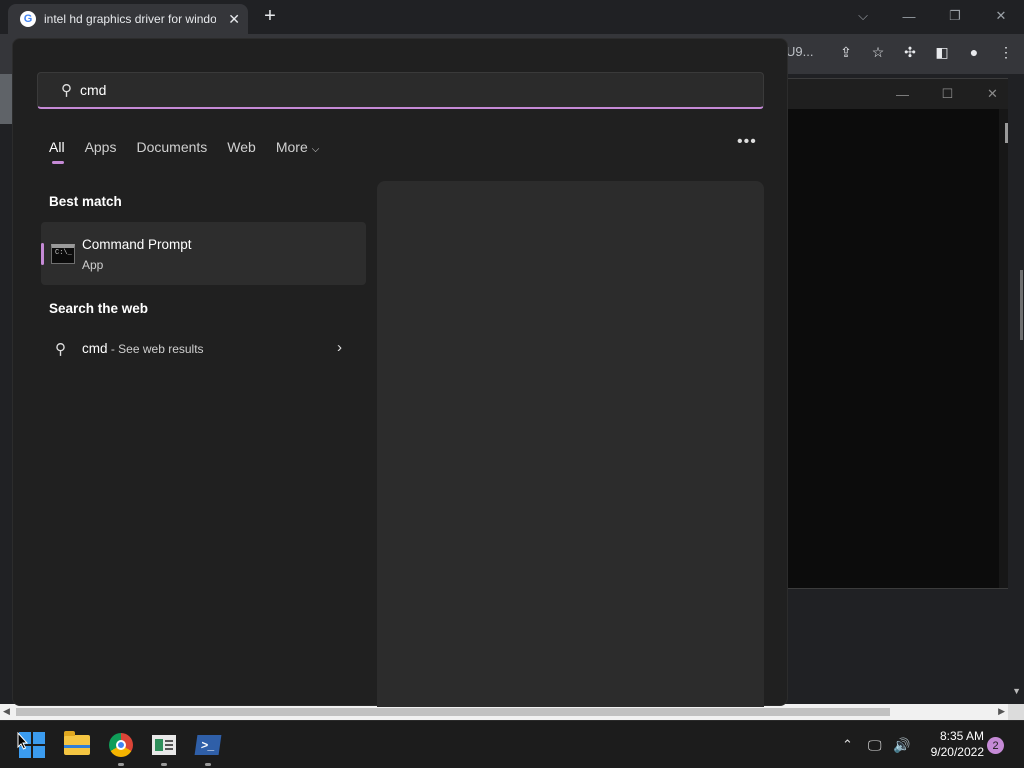 The height and width of the screenshot is (768, 1024). I want to click on powershell-icon: >_, so click(208, 745).